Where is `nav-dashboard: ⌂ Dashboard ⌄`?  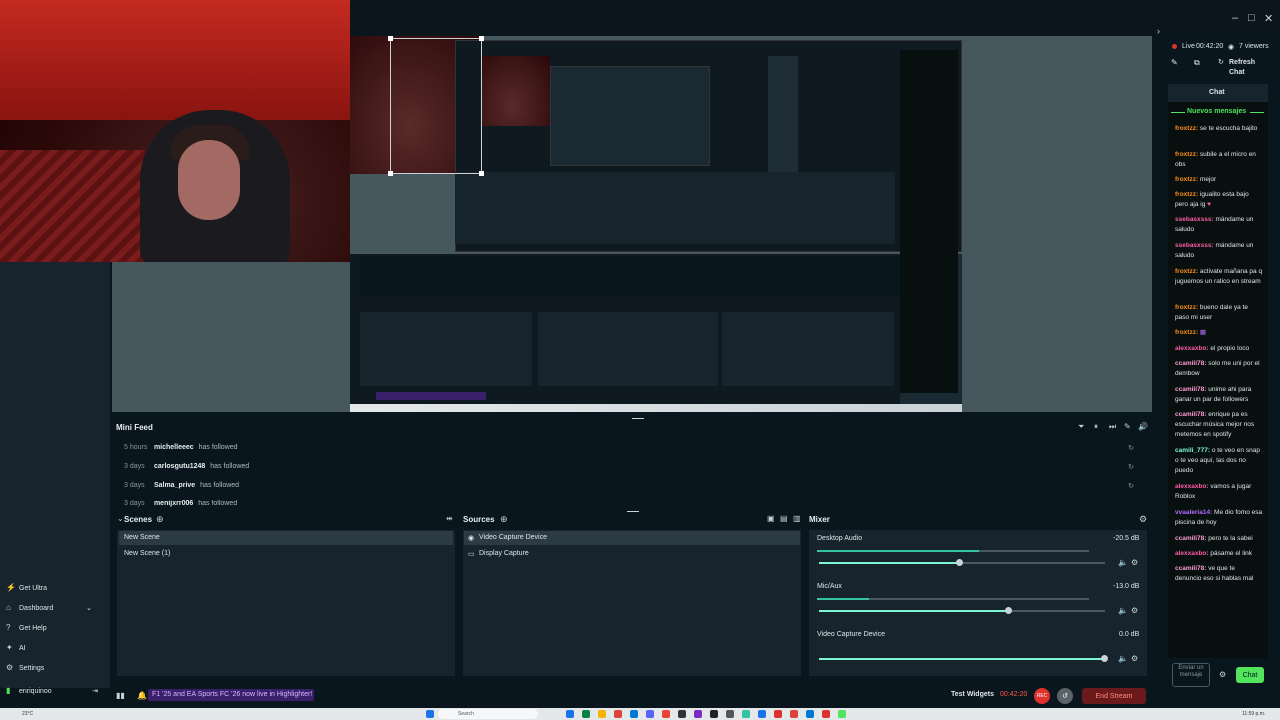
nav-dashboard: ⌂ Dashboard ⌄ is located at coordinates (49, 608).